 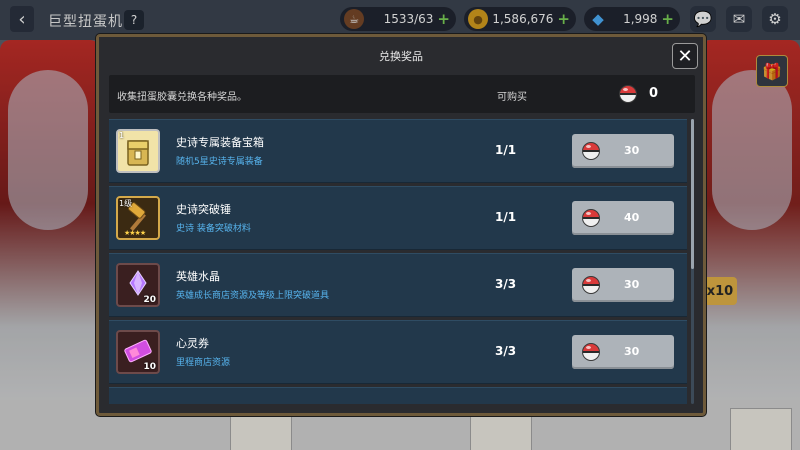 I want to click on prize-row: 1 史诗专属装备宝箱 随机5星史诗专属装备 1/1 30, so click(x=398, y=151).